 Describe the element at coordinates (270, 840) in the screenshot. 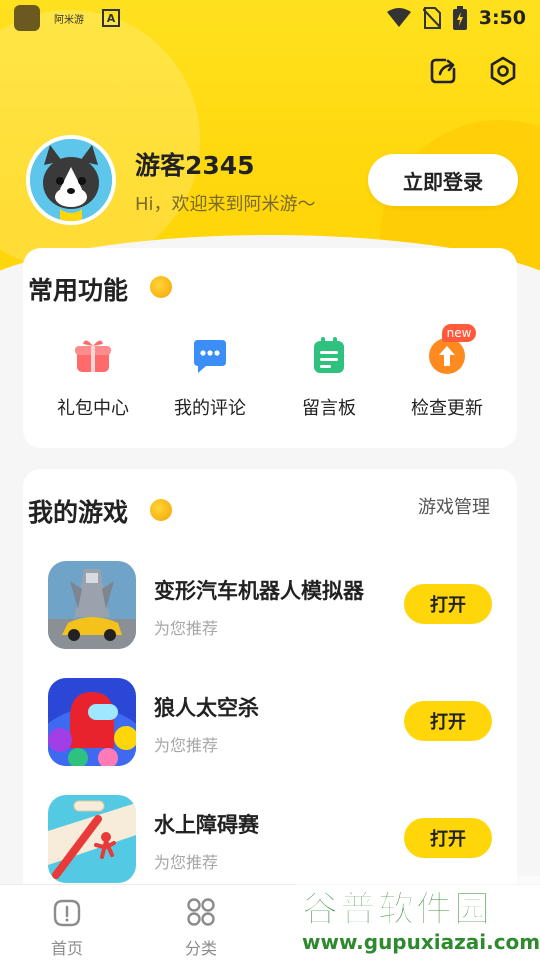

I see `list-item: 水上障碍赛 为您推荐 打开` at that location.